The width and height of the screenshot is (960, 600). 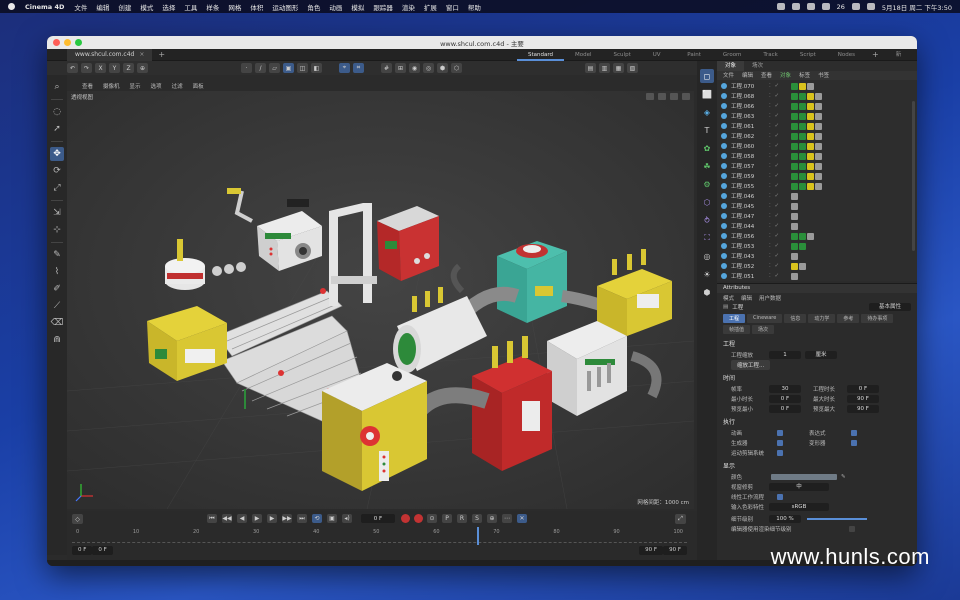 What do you see at coordinates (750, 236) in the screenshot?
I see `object-name: 工程.056` at bounding box center [750, 236].